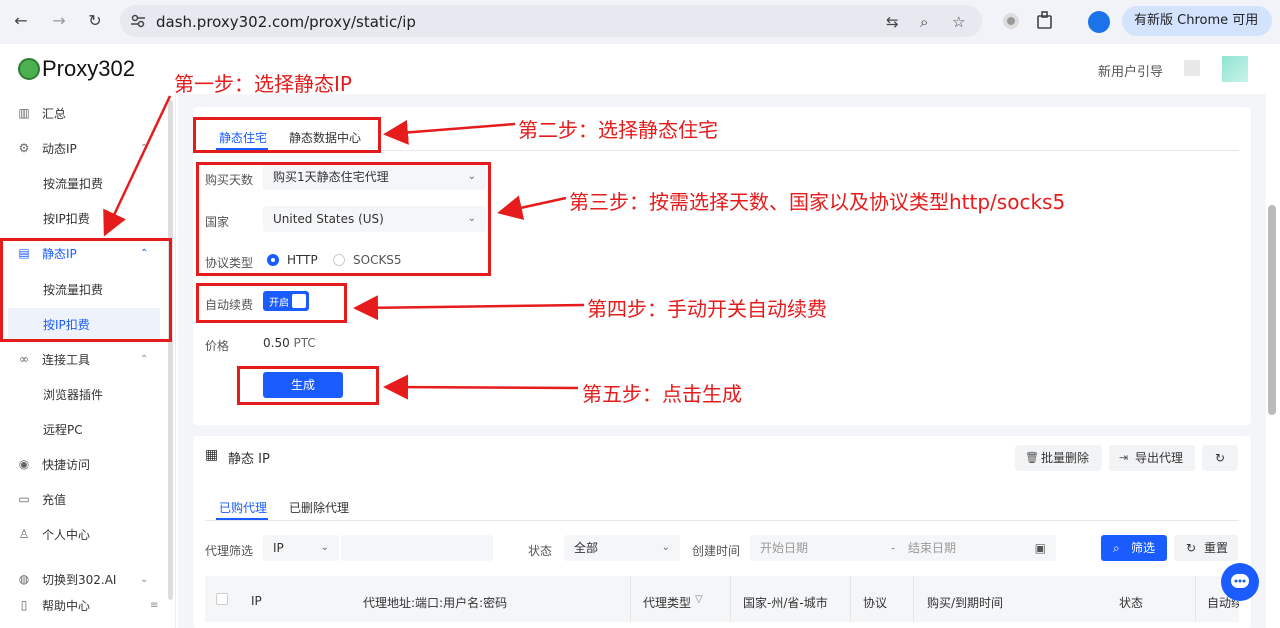 This screenshot has height=628, width=1280. What do you see at coordinates (875, 603) in the screenshot?
I see `column-protocol: 协议` at bounding box center [875, 603].